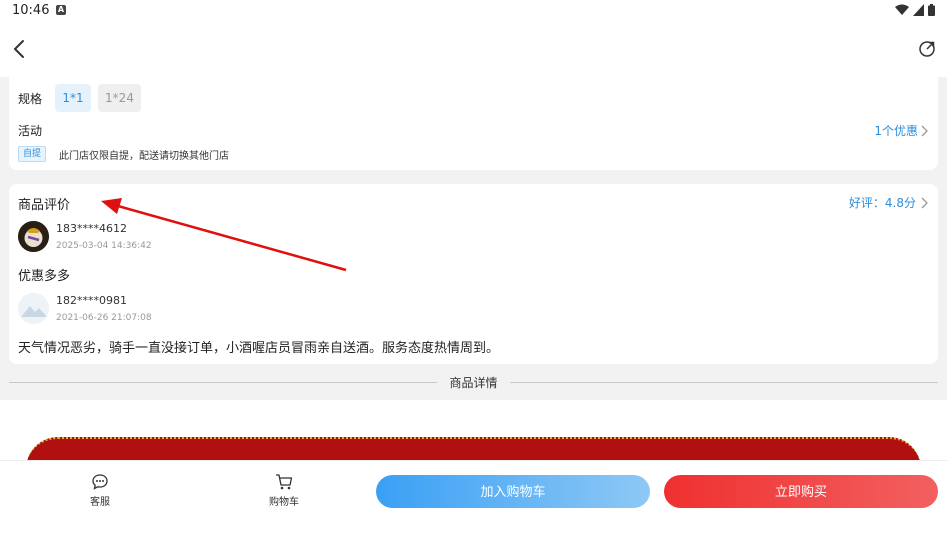 The width and height of the screenshot is (947, 533). I want to click on review-comment: 天气情况恶劣，骑手一直没接订单，小酒喔店员冒雨亲自送酒。服务态度热情周到。, so click(259, 348).